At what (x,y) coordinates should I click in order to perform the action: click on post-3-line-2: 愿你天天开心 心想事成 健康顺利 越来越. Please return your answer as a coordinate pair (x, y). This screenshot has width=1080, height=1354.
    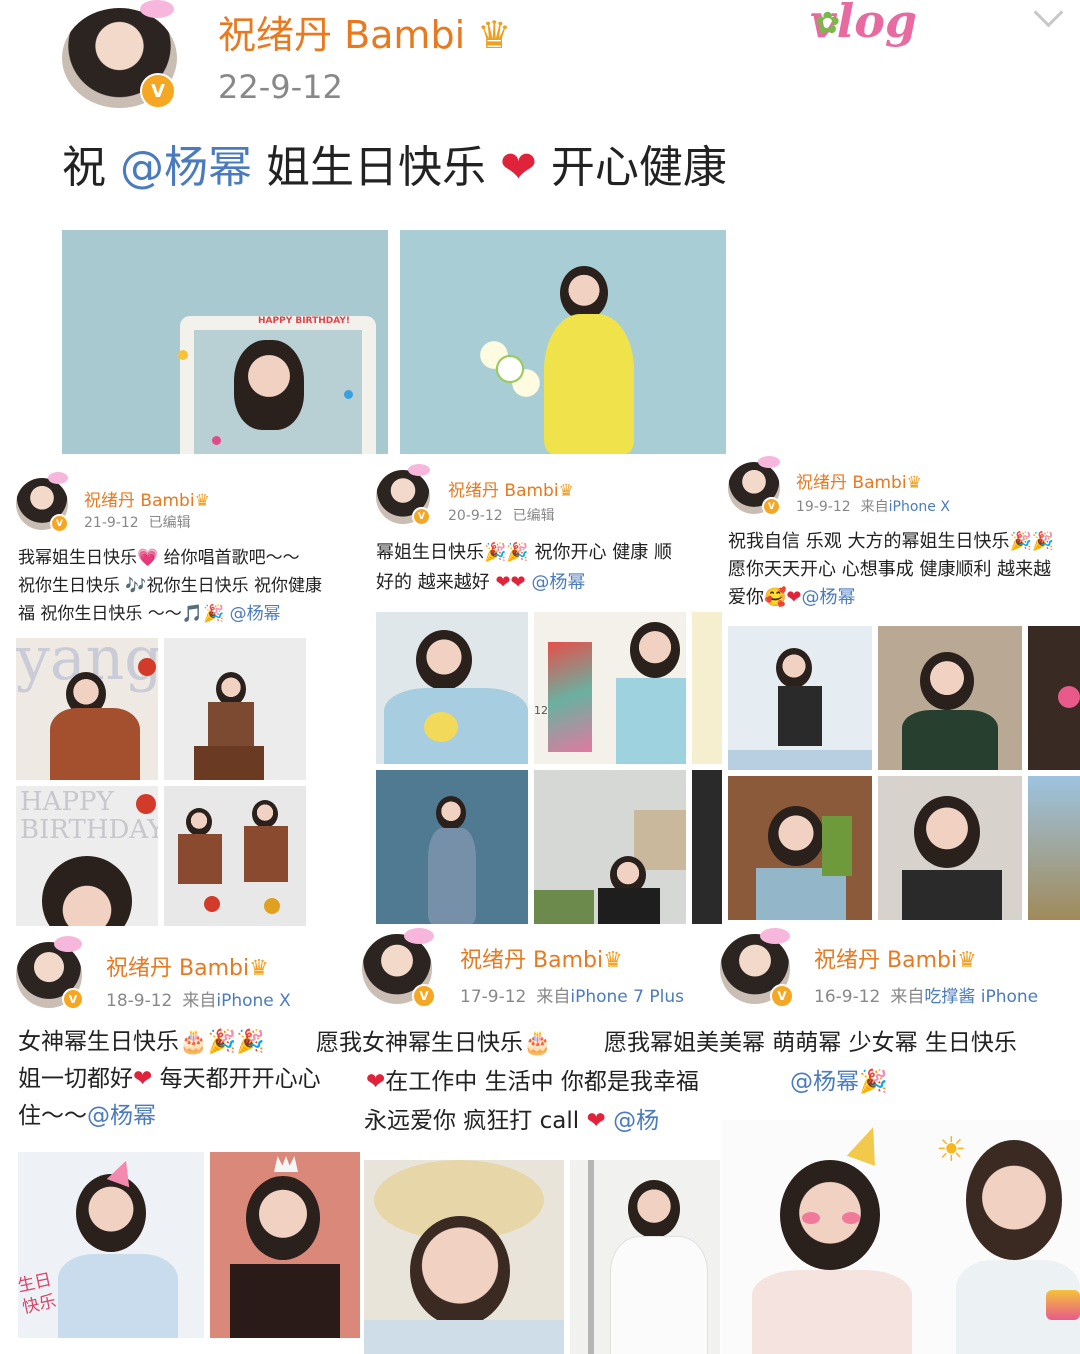
    Looking at the image, I should click on (890, 569).